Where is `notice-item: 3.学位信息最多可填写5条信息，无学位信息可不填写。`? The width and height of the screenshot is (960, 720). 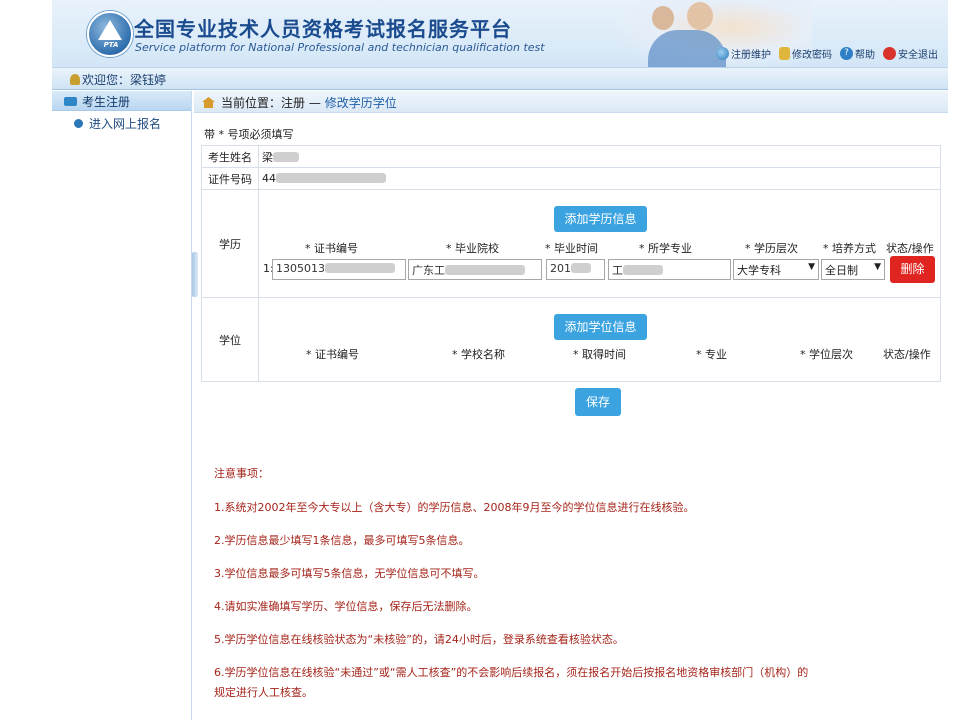 notice-item: 3.学位信息最多可填写5条信息，无学位信息可不填写。 is located at coordinates (349, 573).